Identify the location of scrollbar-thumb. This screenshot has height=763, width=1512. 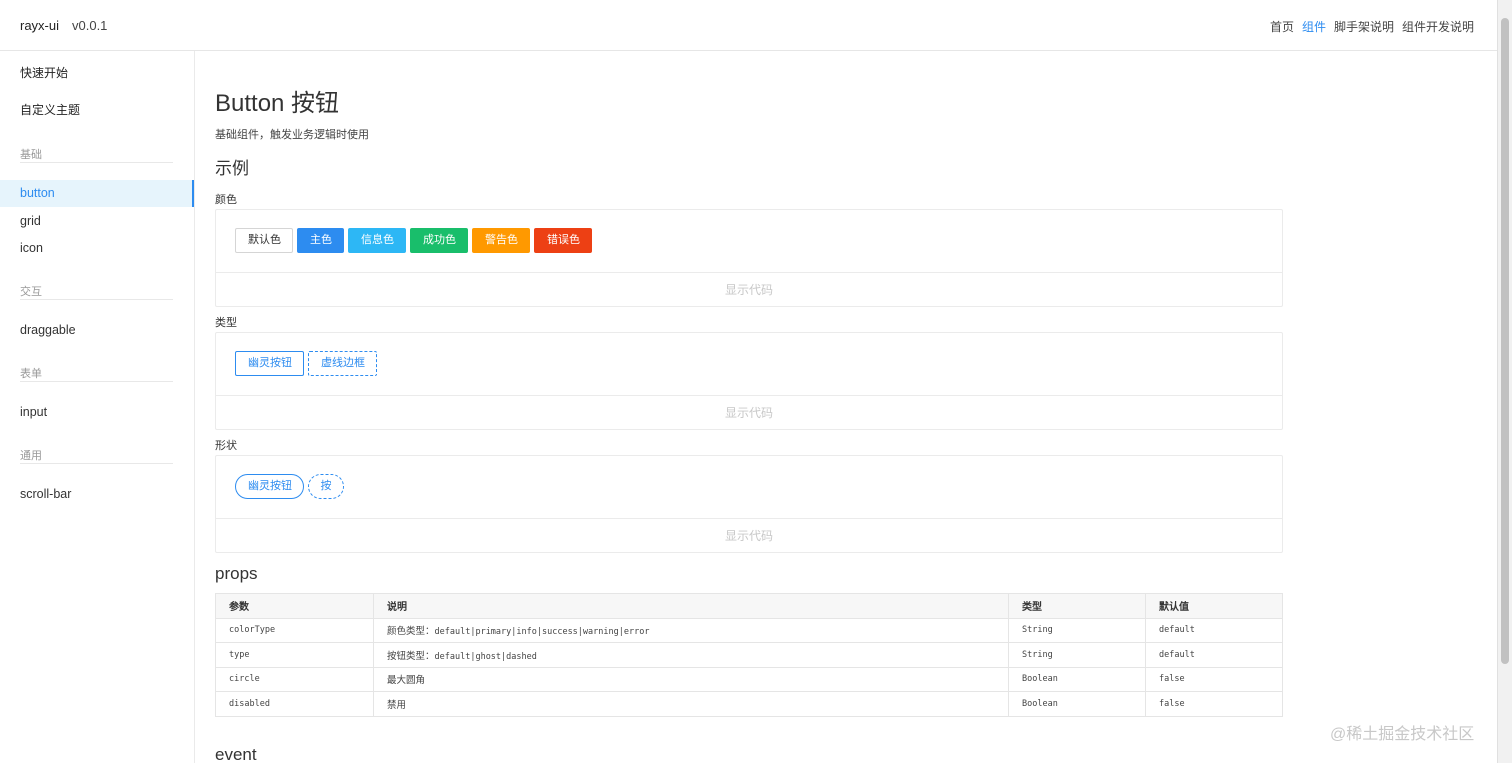
(1505, 341).